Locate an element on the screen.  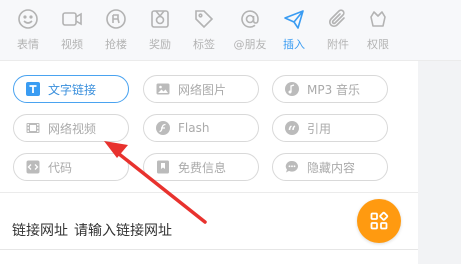
toolbar-item-reward: 奖励 is located at coordinates (160, 32).